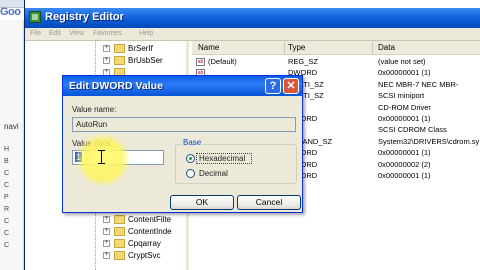  Describe the element at coordinates (429, 141) in the screenshot. I see `value-data-cell: System32\DRIVERS\cdrom.sy` at that location.